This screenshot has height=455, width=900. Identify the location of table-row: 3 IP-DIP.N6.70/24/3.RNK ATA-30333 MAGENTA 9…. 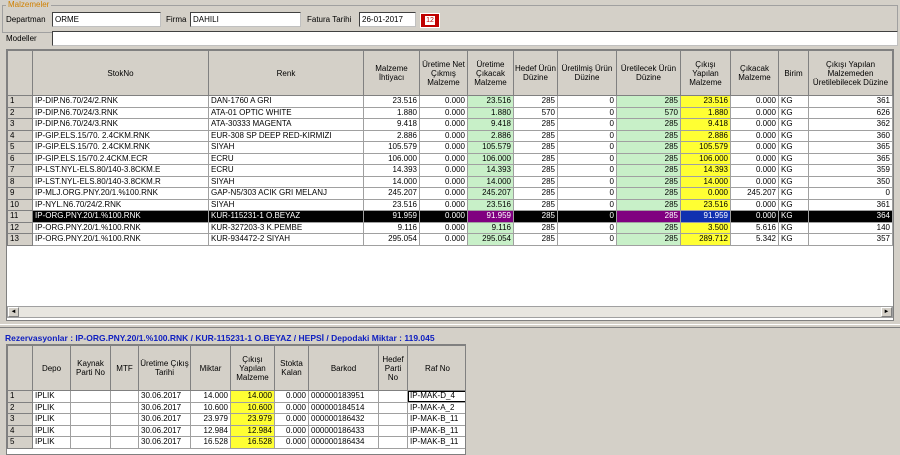
(450, 124).